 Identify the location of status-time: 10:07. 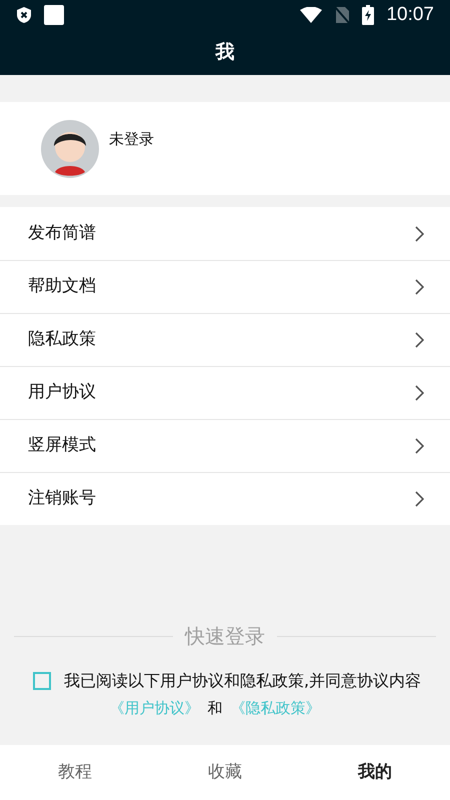
(410, 14).